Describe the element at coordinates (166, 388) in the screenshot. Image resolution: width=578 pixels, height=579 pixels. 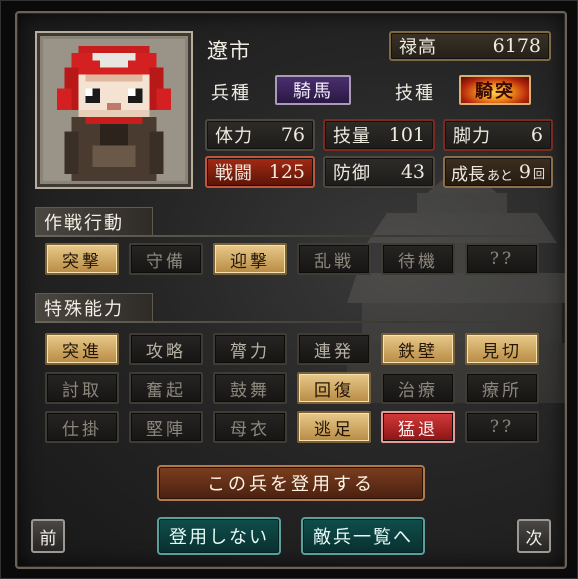
I see `ability-chip: 奮起` at that location.